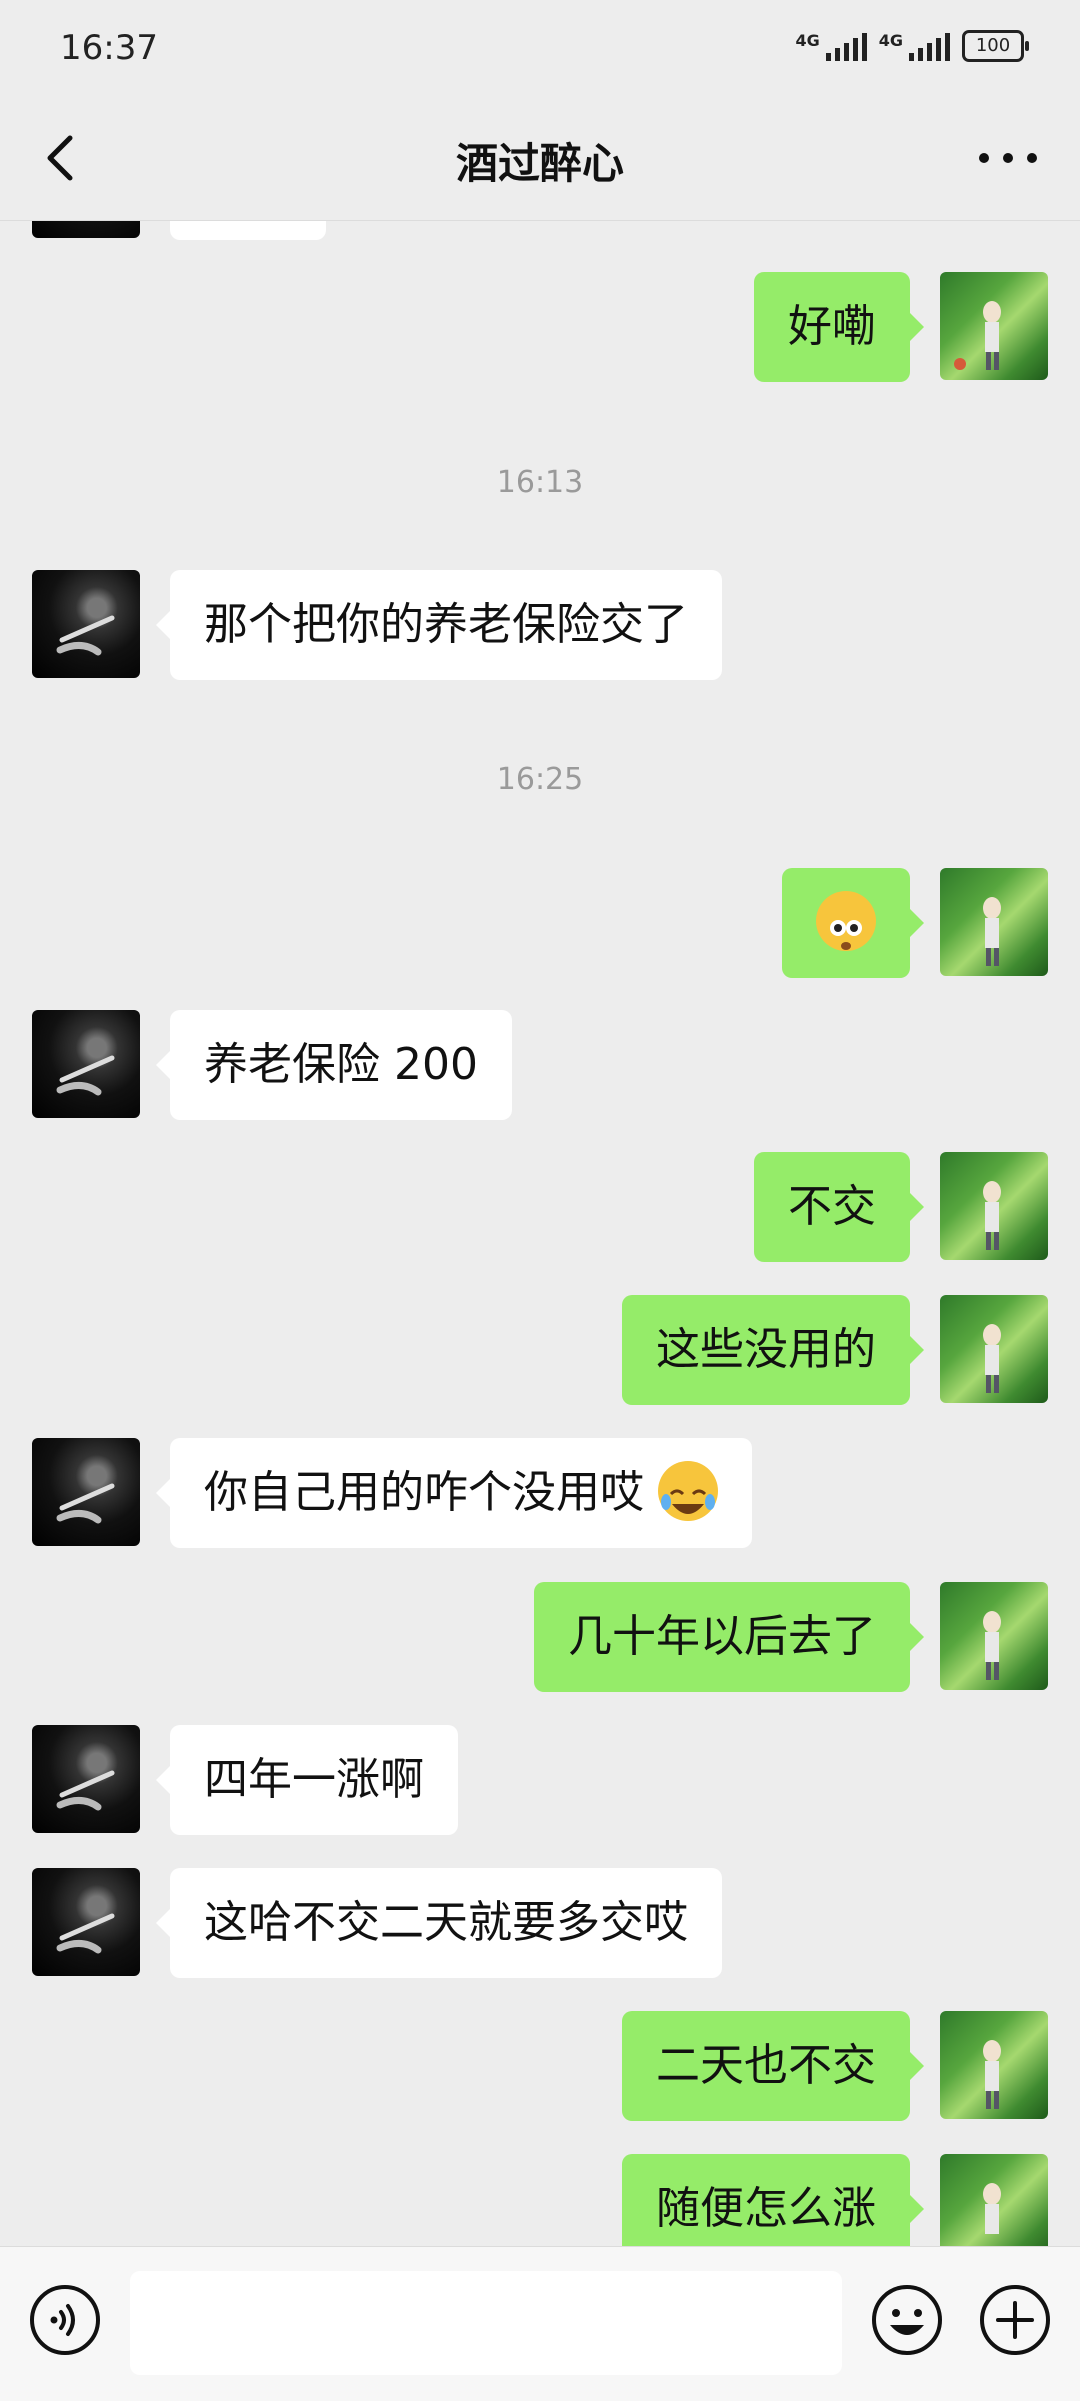  I want to click on emoji-button, so click(907, 2320).